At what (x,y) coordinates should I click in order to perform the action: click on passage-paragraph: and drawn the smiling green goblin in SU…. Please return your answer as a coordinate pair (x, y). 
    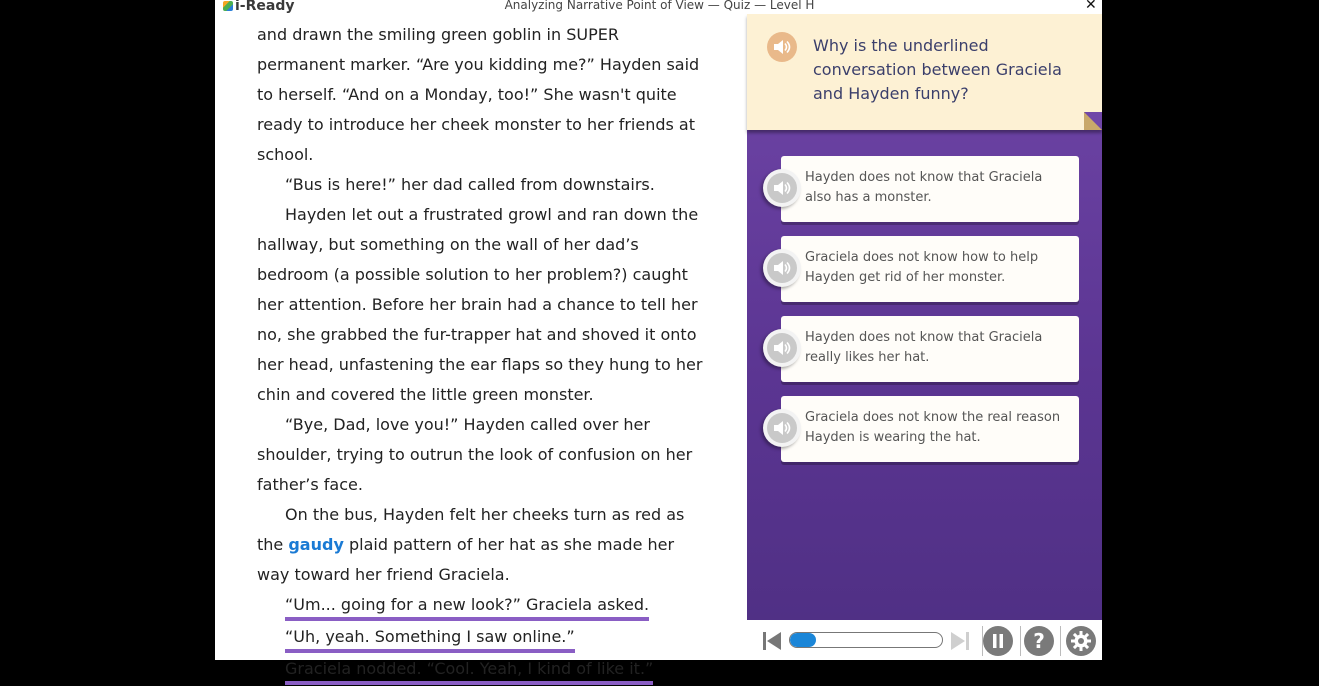
    Looking at the image, I should click on (478, 94).